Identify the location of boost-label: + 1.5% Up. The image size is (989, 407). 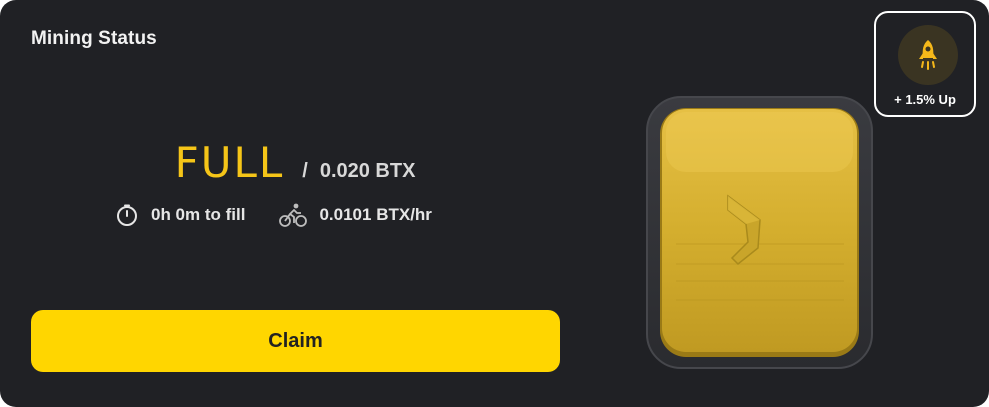
(925, 99).